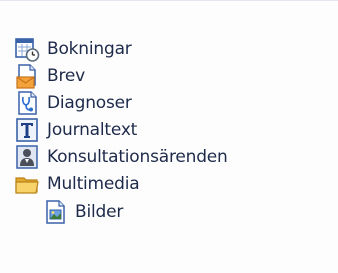  I want to click on tree-item-multimedia: Multimedia, so click(77, 184).